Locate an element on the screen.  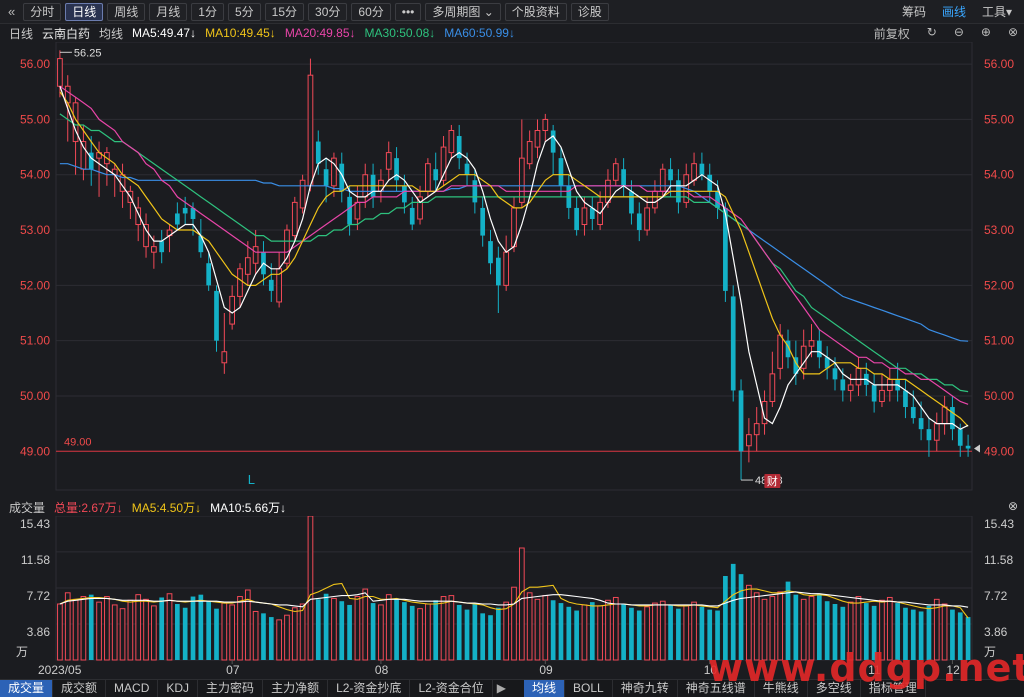
cai-badge: 财 is located at coordinates (772, 481).